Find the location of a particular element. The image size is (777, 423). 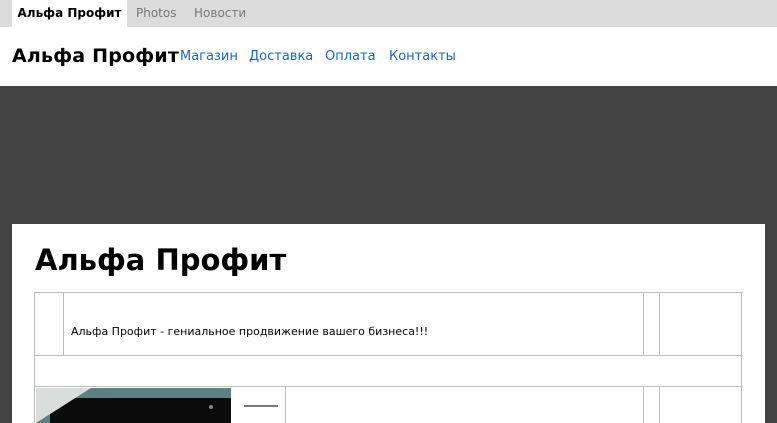

table-border-col3 is located at coordinates (659, 324).